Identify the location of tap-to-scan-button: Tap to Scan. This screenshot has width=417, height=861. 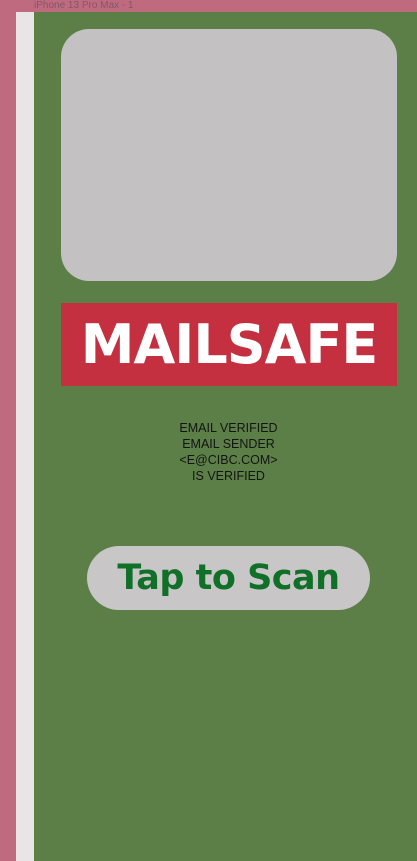
(228, 578).